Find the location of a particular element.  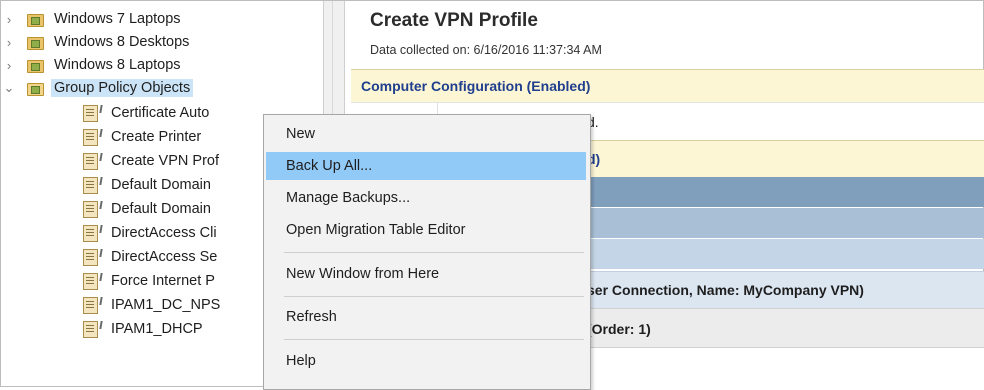

vpn-connection-label: ser Connection, Name: MyCompany VPN) is located at coordinates (725, 290).